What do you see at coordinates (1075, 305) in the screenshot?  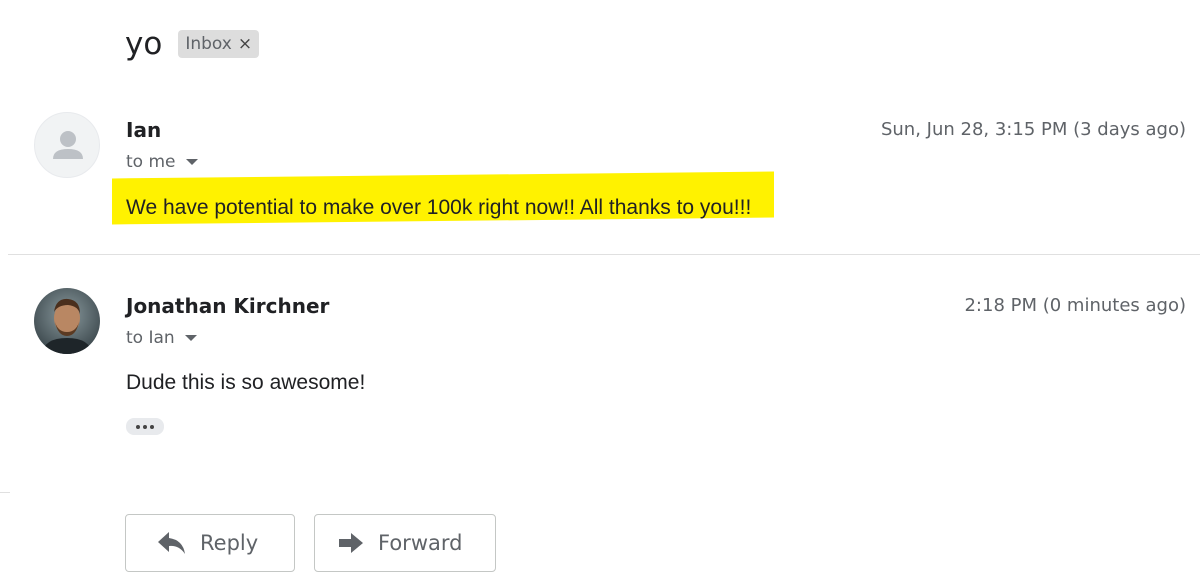 I see `message-timestamp: 2:18 PM (0 minutes ago)` at bounding box center [1075, 305].